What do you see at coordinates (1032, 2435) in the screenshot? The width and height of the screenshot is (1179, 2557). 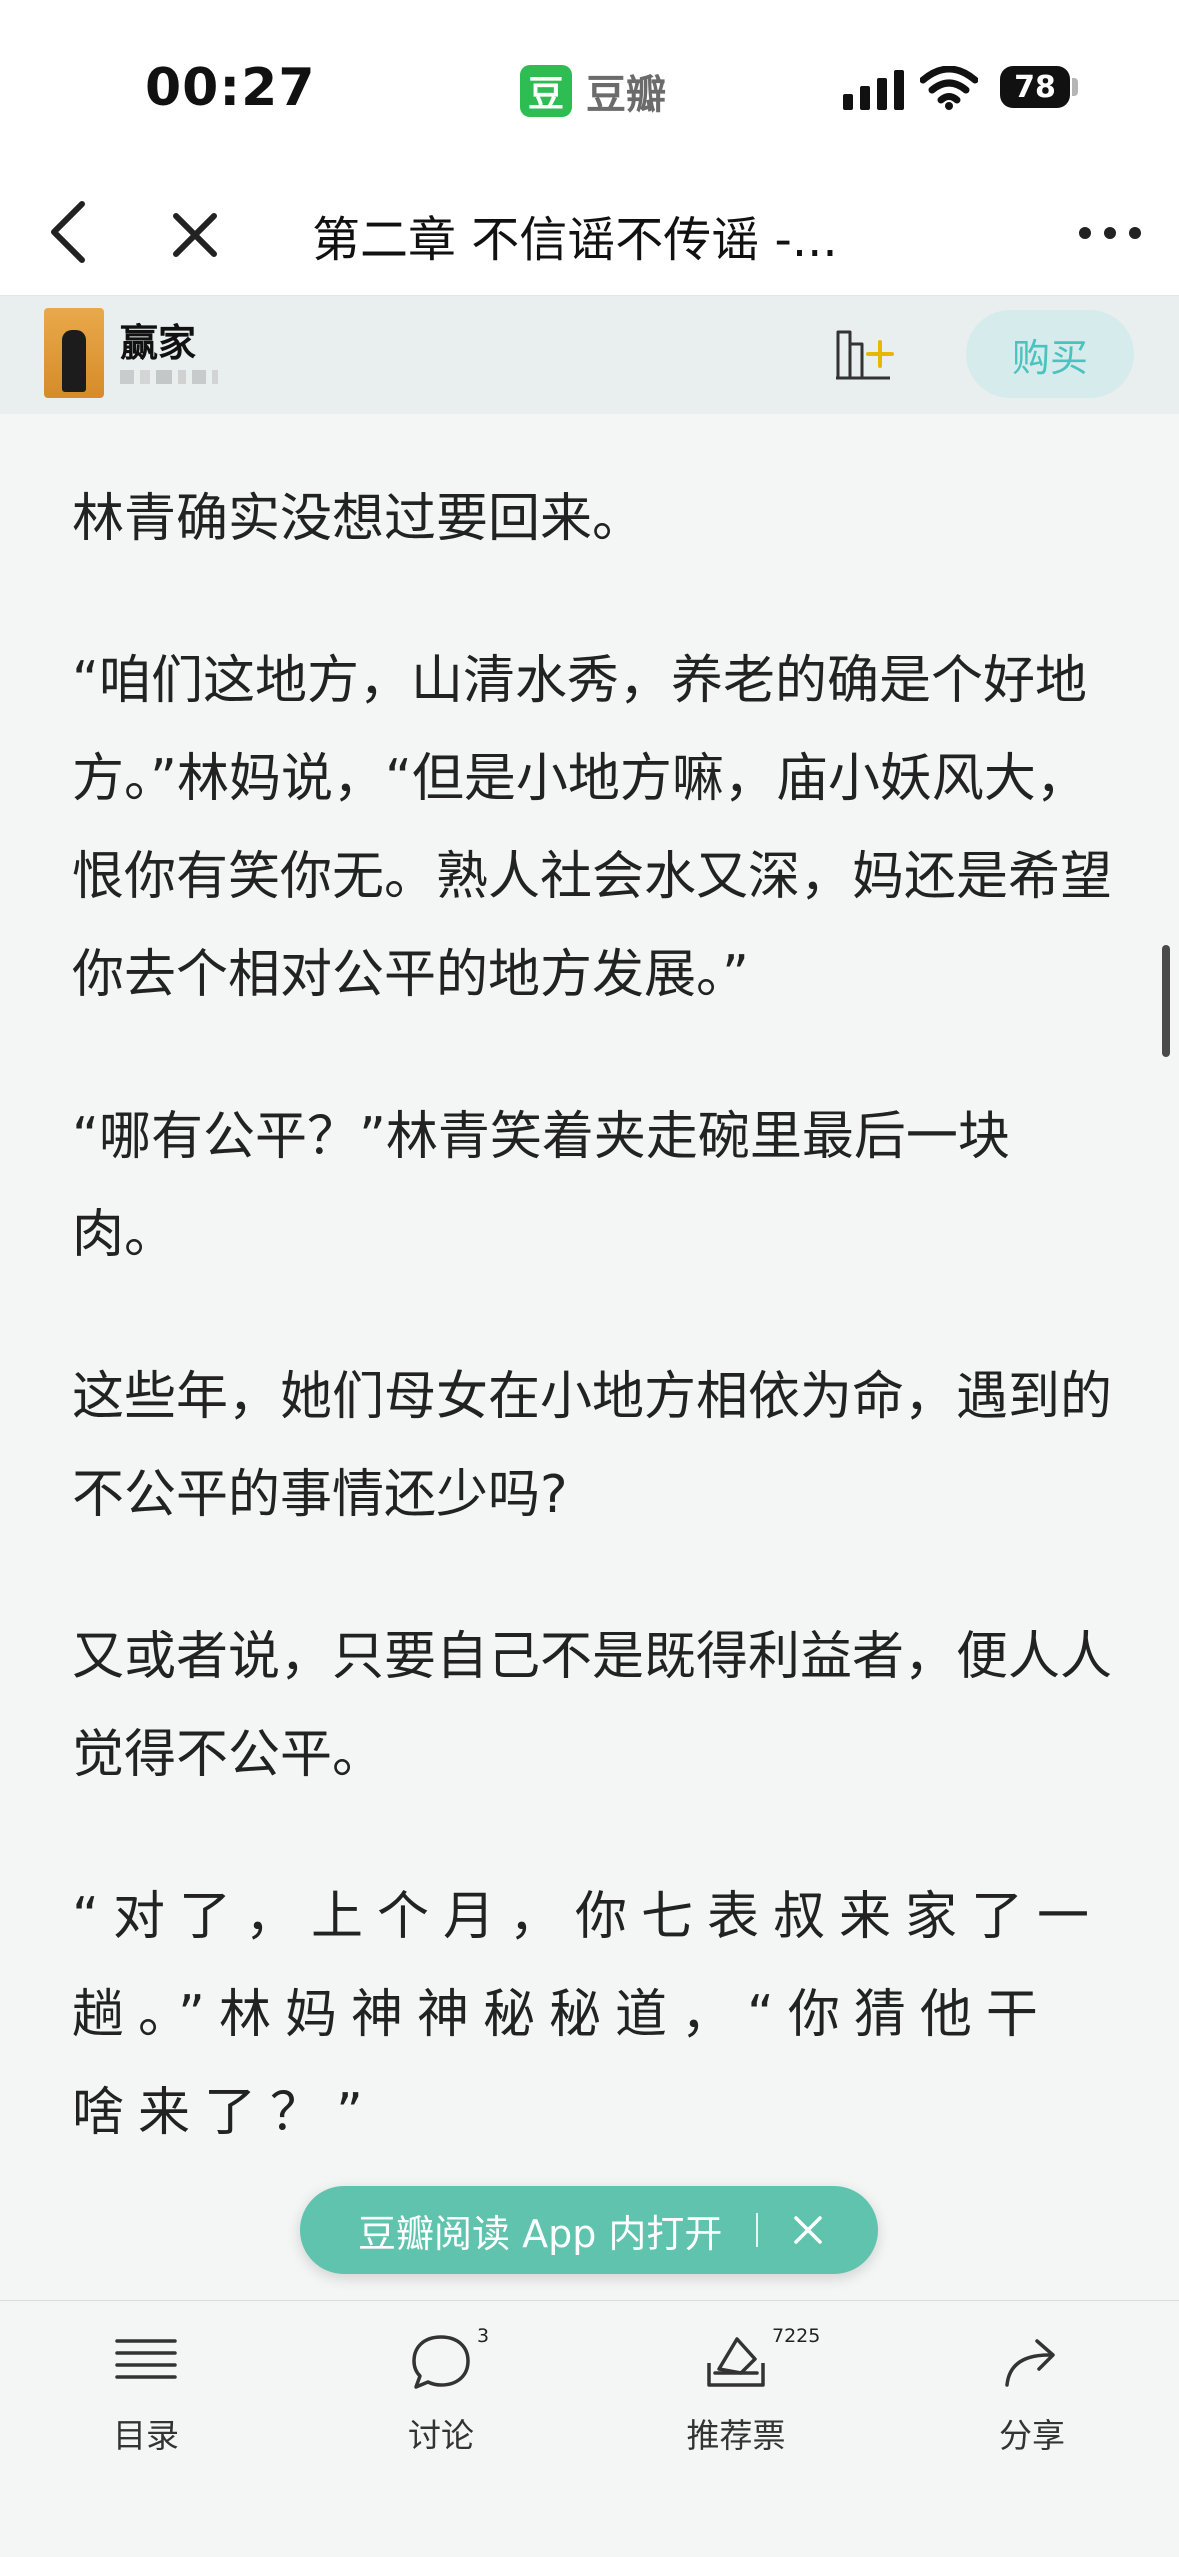 I see `tab-label: 分享` at bounding box center [1032, 2435].